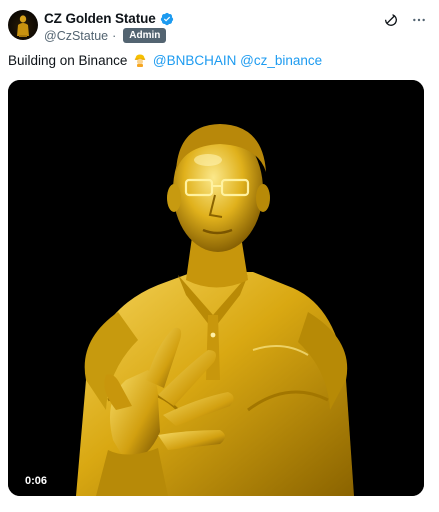 Image resolution: width=439 pixels, height=512 pixels. I want to click on mention-cz-binance: @cz_binance, so click(281, 60).